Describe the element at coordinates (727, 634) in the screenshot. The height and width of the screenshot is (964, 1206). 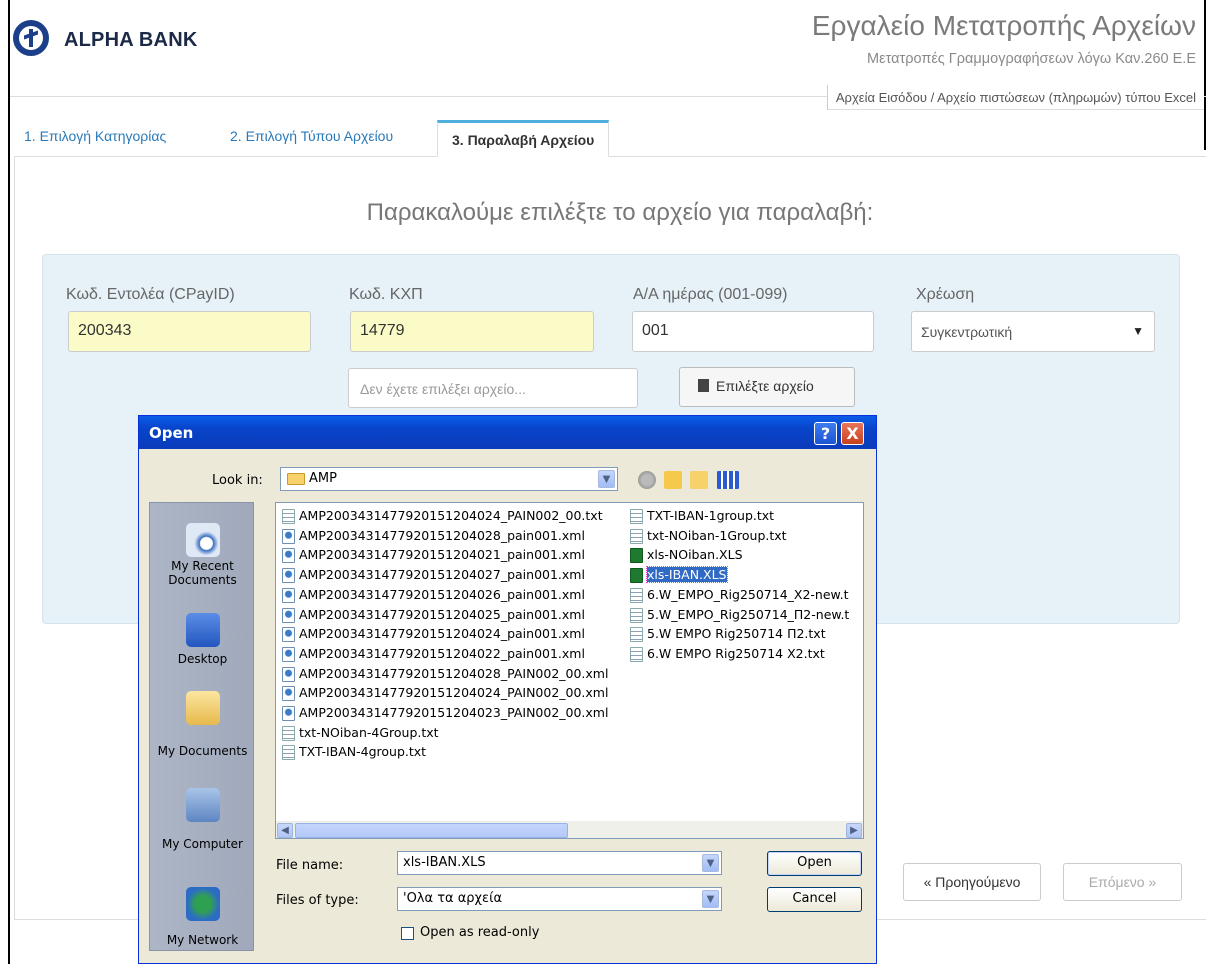
I see `file-item: 5.W EMPO Rig250714 Π2.txt` at that location.